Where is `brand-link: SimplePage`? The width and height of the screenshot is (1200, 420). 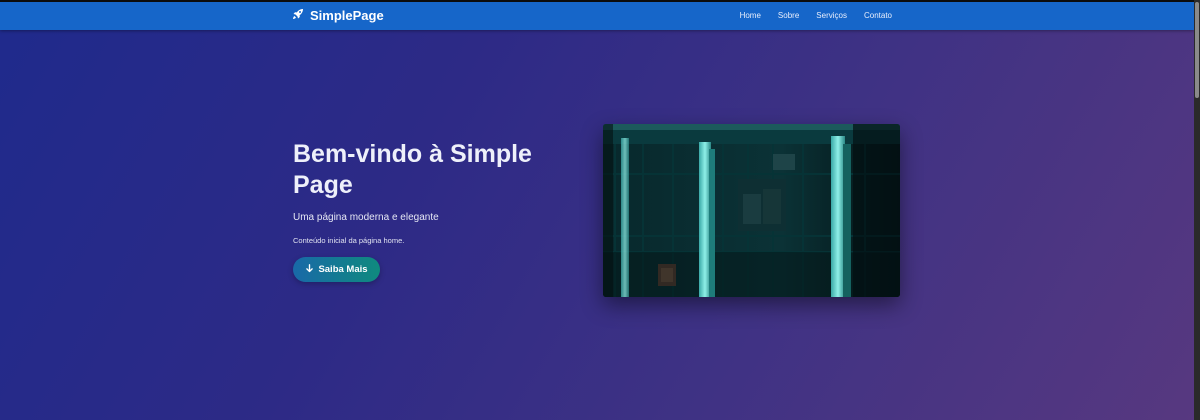
brand-link: SimplePage is located at coordinates (338, 15).